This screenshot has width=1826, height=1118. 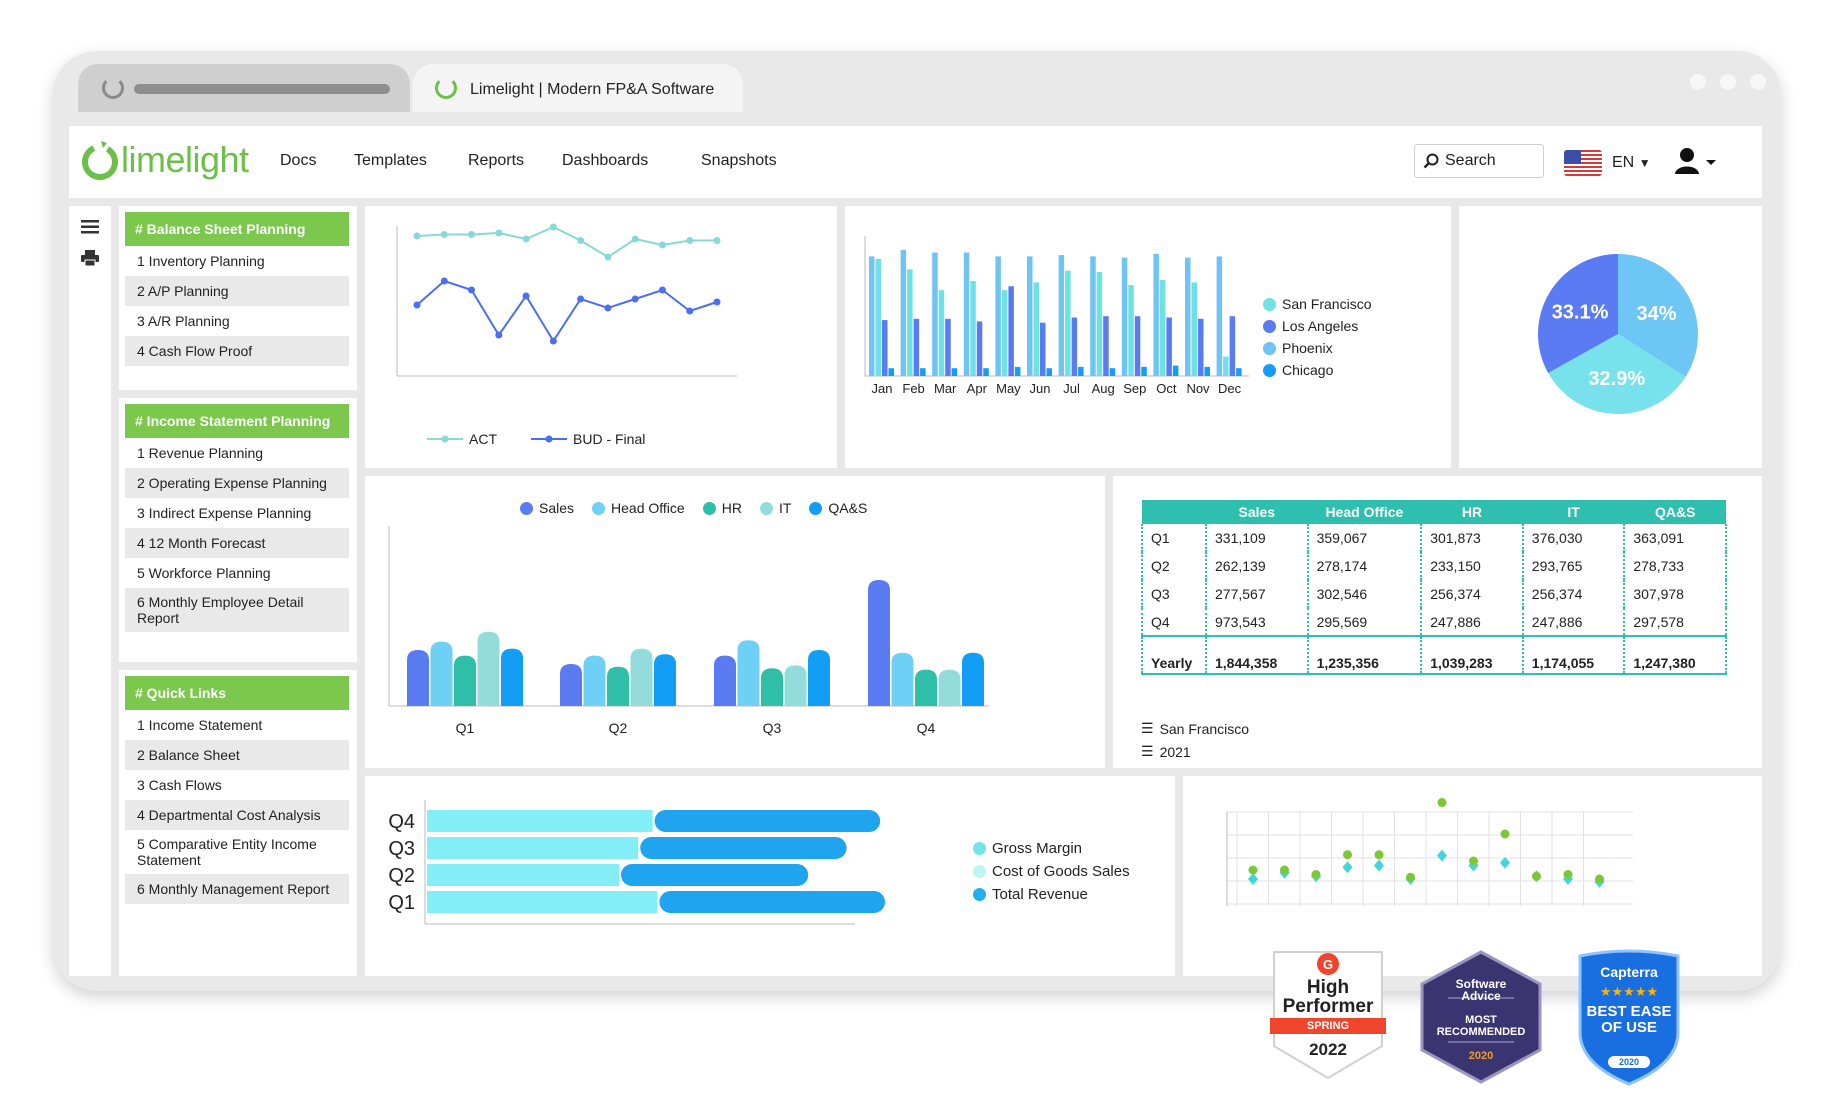 What do you see at coordinates (1481, 996) in the screenshot?
I see `sa-name2: Advice` at bounding box center [1481, 996].